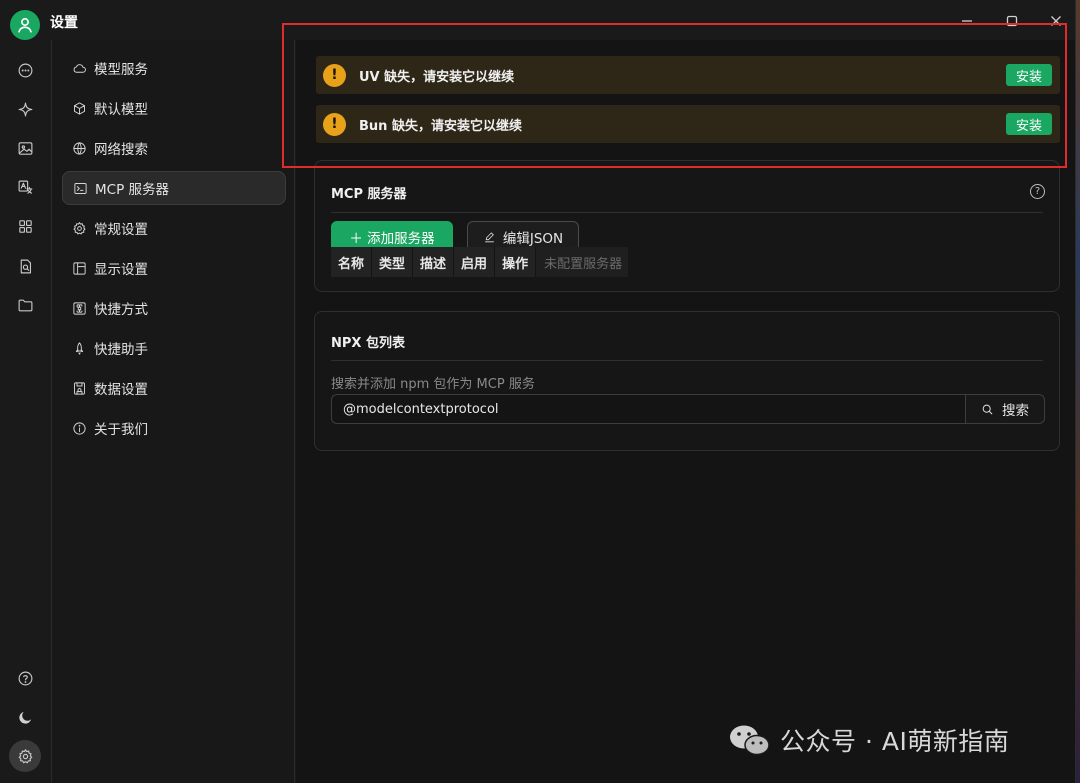 The width and height of the screenshot is (1080, 783). What do you see at coordinates (174, 188) in the screenshot?
I see `nav-item-mcp-server: MCP 服务器` at bounding box center [174, 188].